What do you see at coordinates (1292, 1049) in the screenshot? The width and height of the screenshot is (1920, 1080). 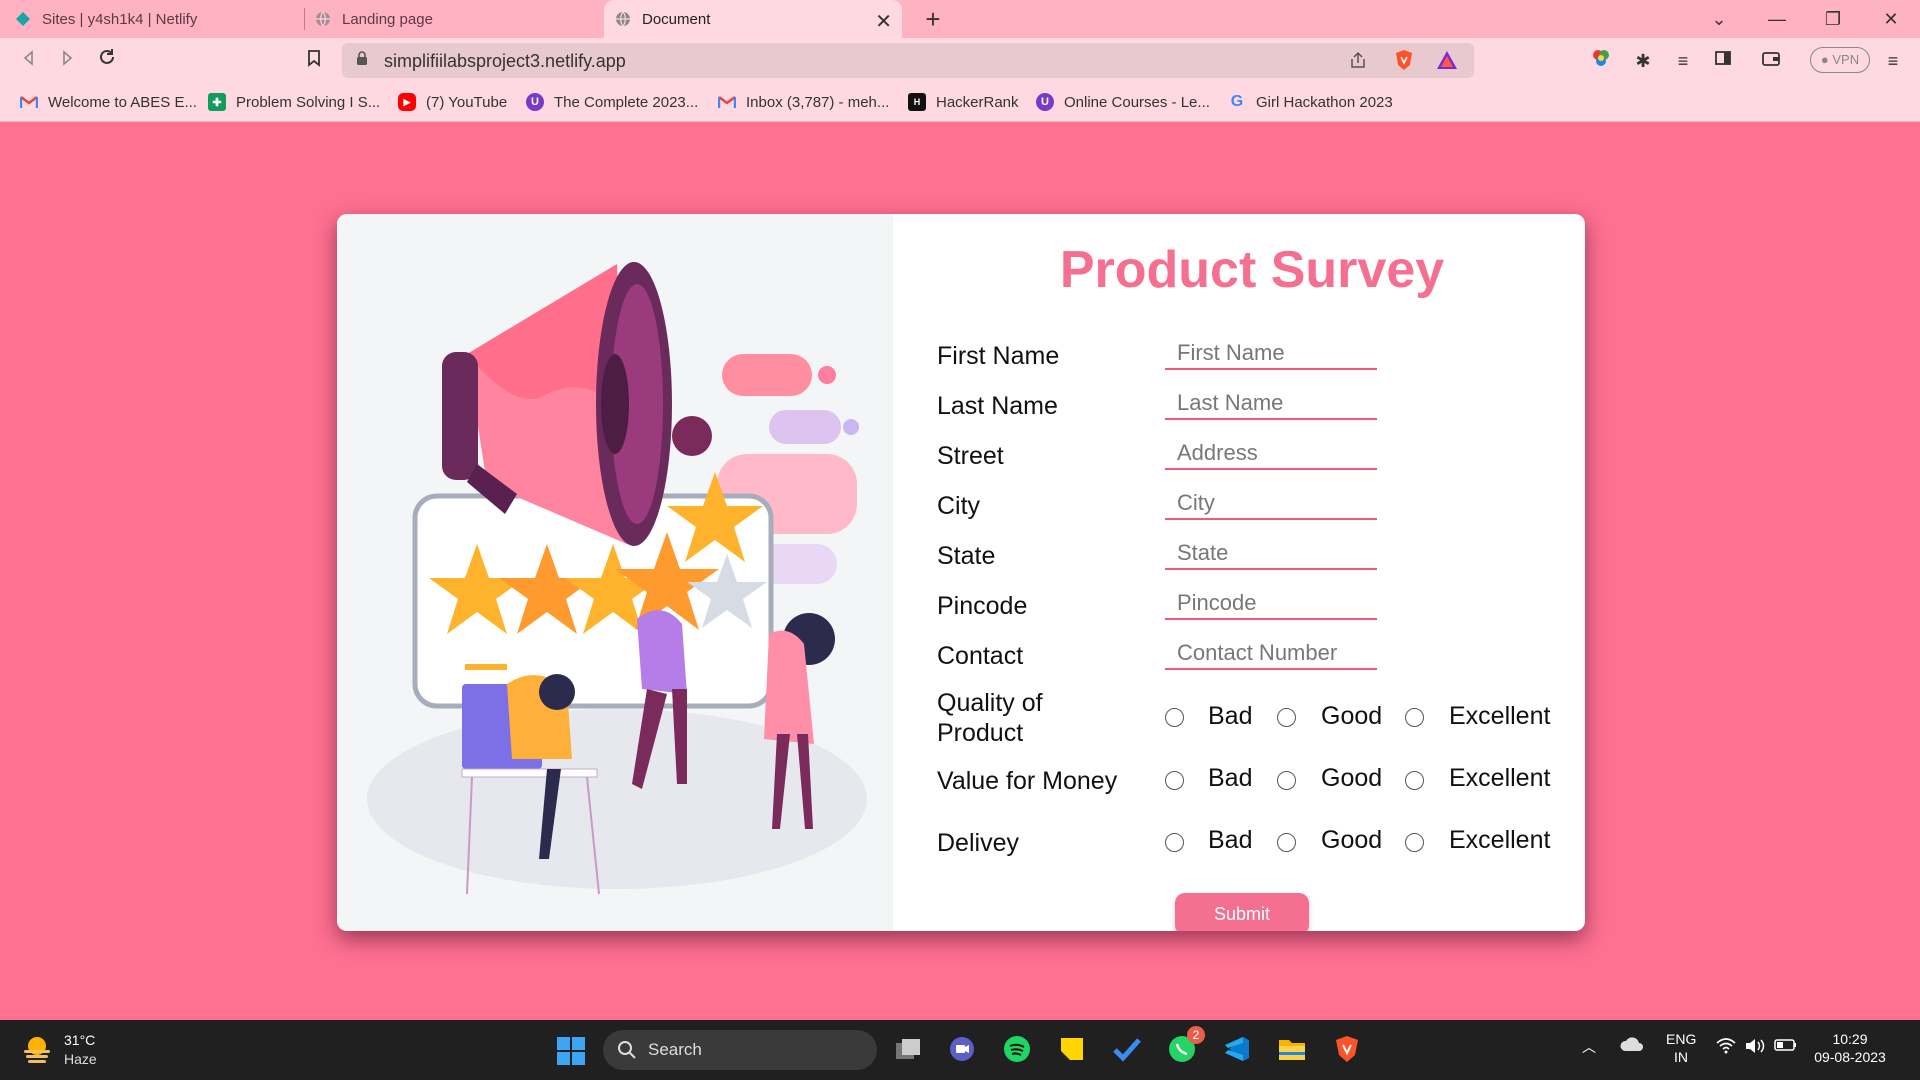 I see `file-explorer-icon` at bounding box center [1292, 1049].